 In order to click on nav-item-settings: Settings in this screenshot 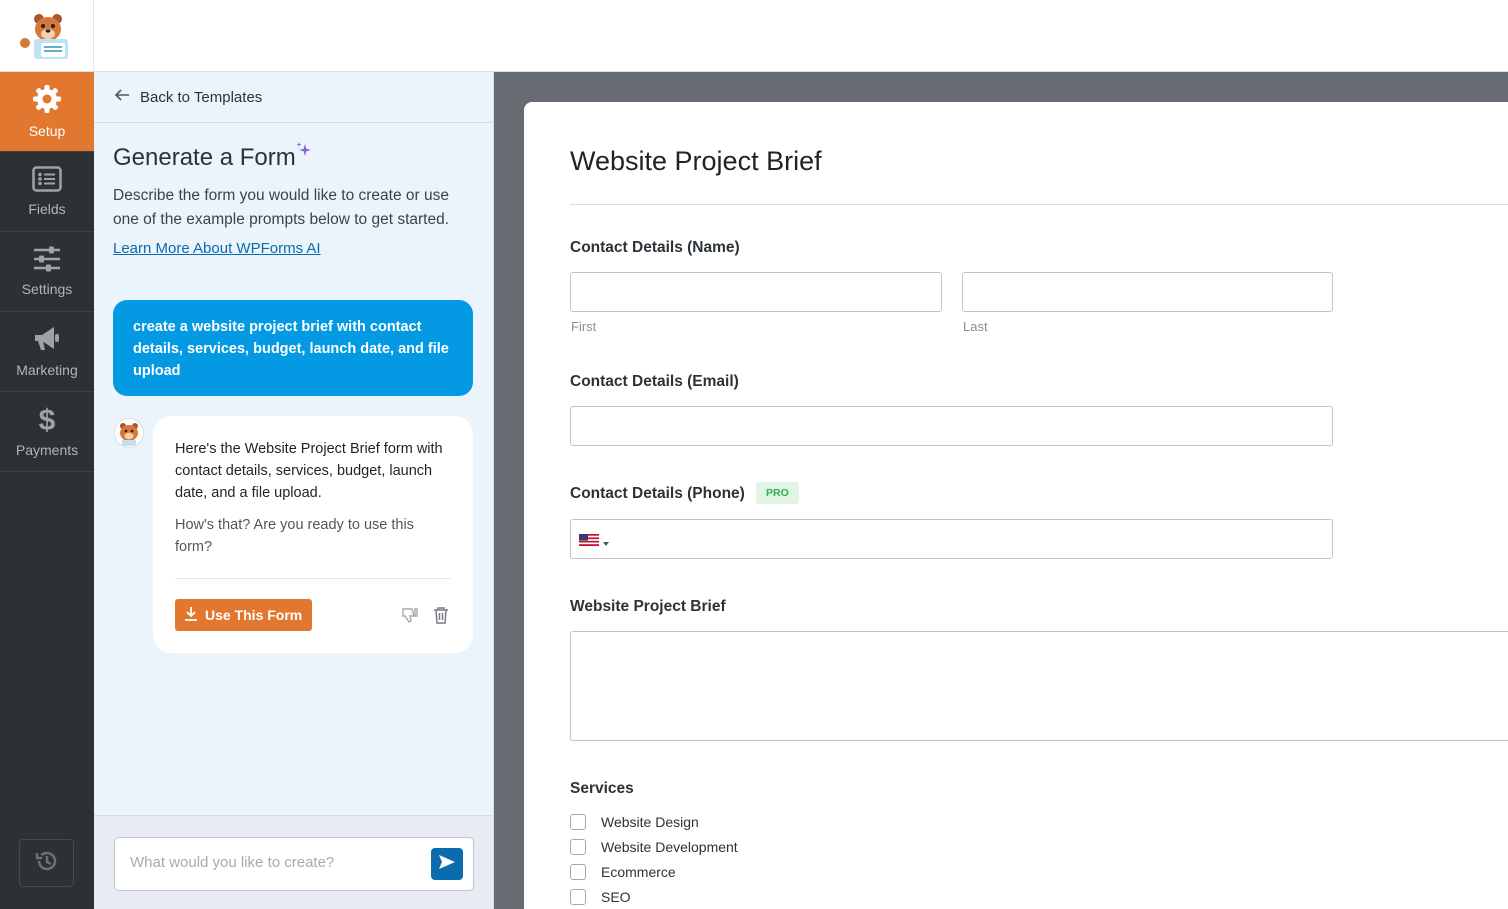, I will do `click(47, 272)`.